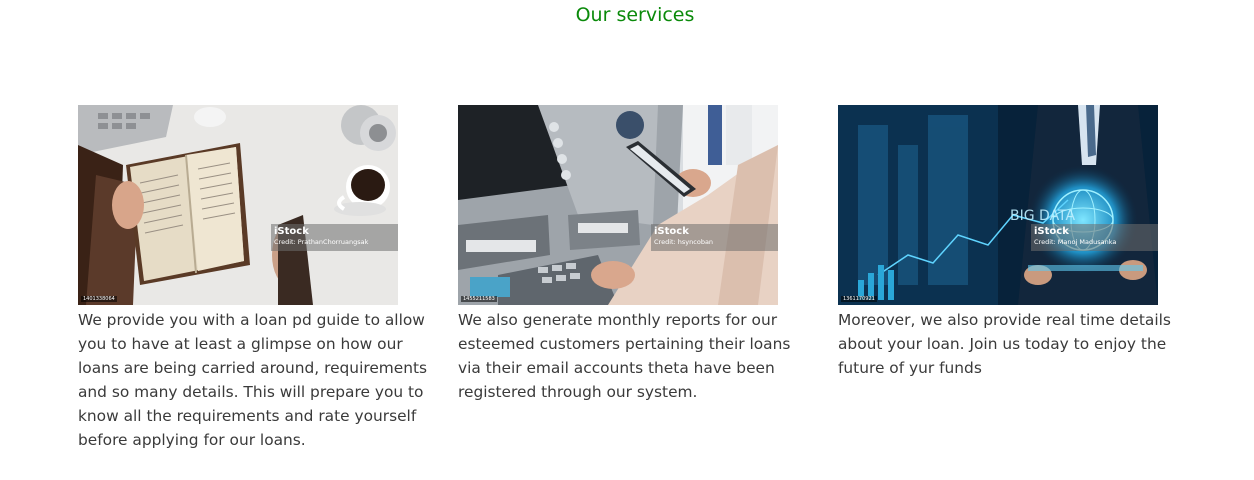 This screenshot has width=1254, height=480. Describe the element at coordinates (684, 242) in the screenshot. I see `watermark-credit: Credit: hsyncoban` at that location.